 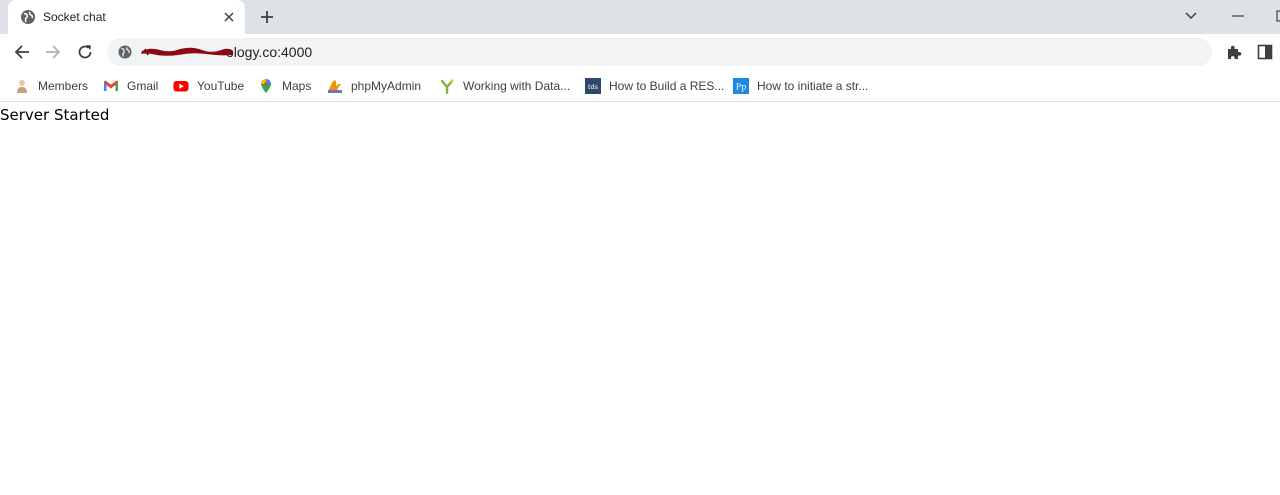 I want to click on maps-icon, so click(x=266, y=86).